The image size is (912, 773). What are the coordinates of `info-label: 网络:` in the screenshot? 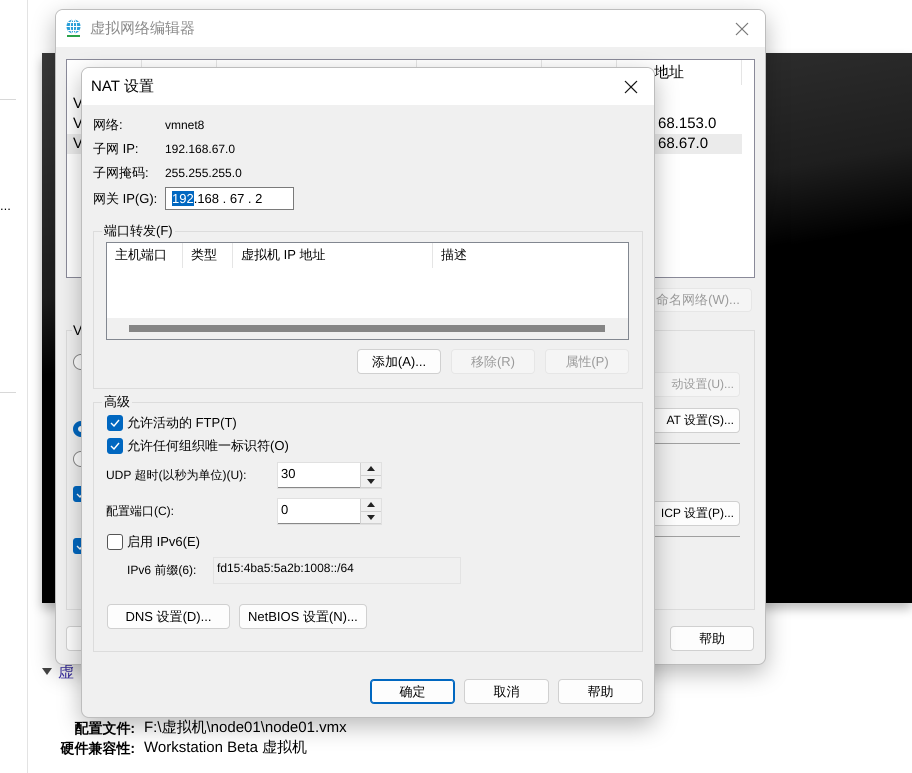 It's located at (108, 125).